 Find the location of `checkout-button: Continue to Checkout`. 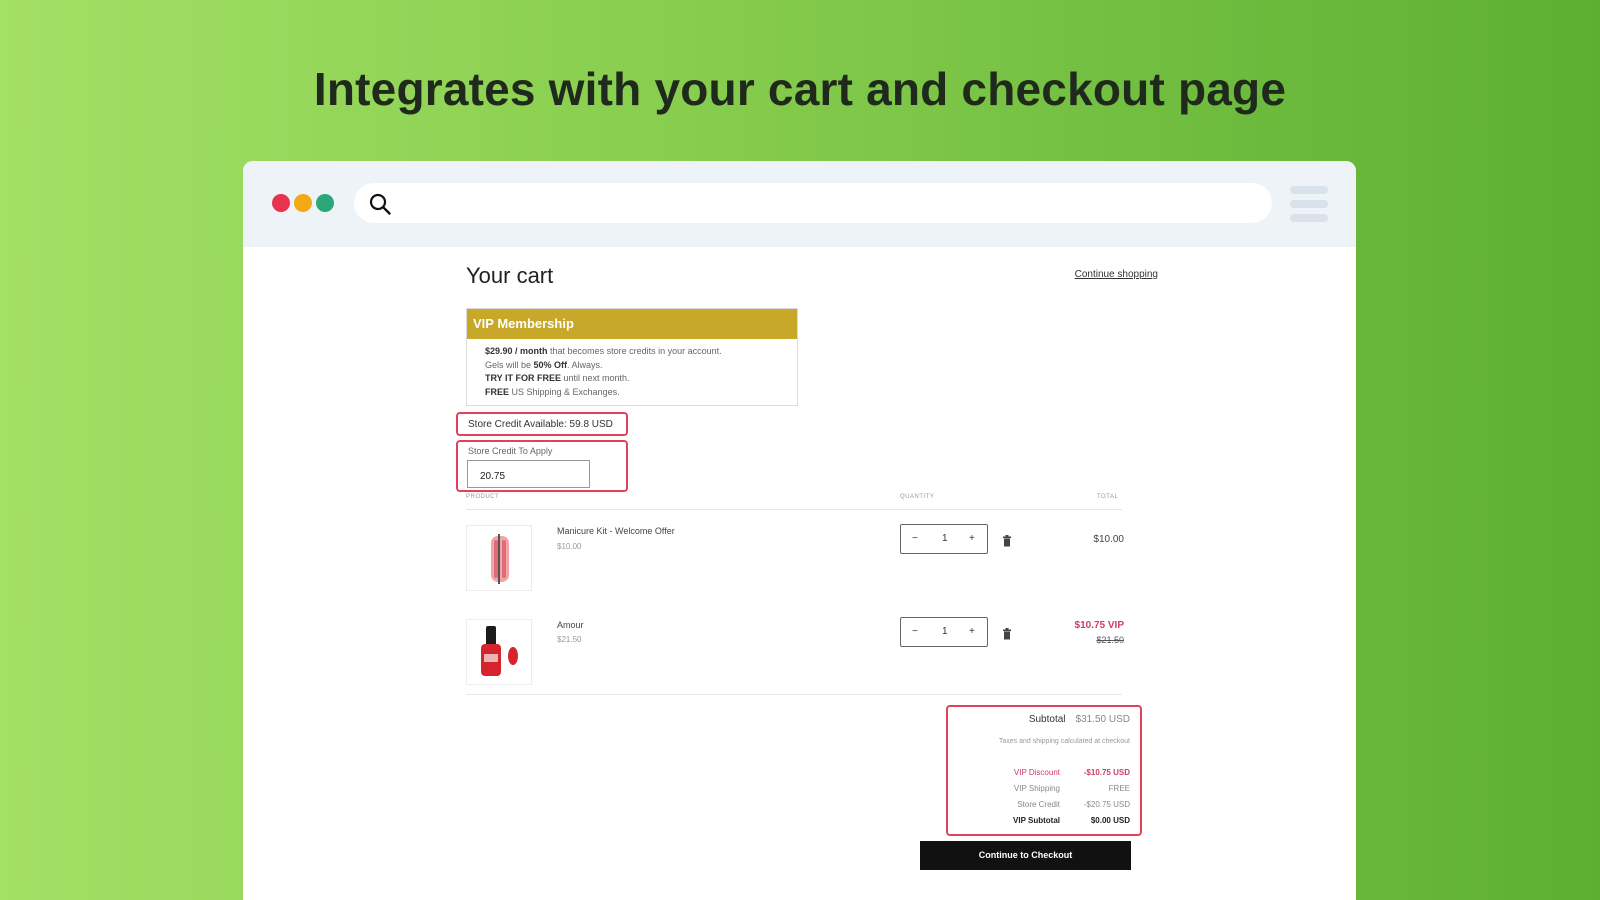

checkout-button: Continue to Checkout is located at coordinates (1025, 855).